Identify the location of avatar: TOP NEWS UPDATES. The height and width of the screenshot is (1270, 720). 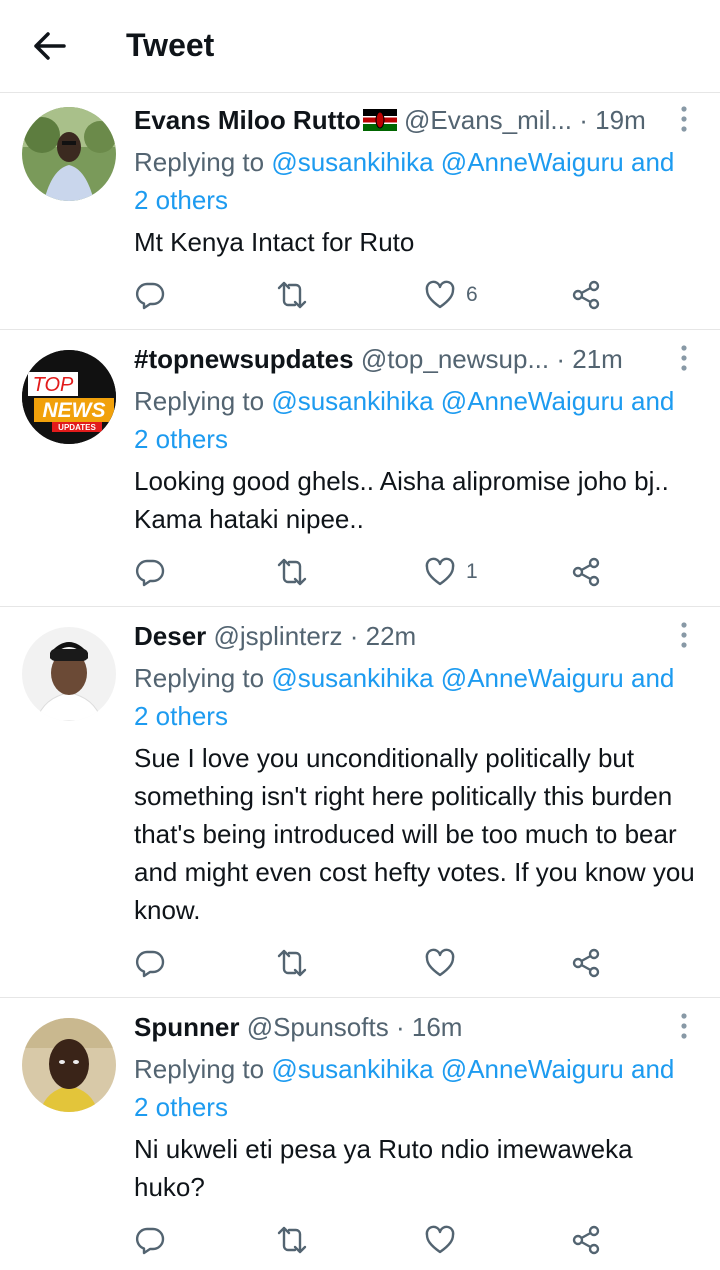
(69, 397).